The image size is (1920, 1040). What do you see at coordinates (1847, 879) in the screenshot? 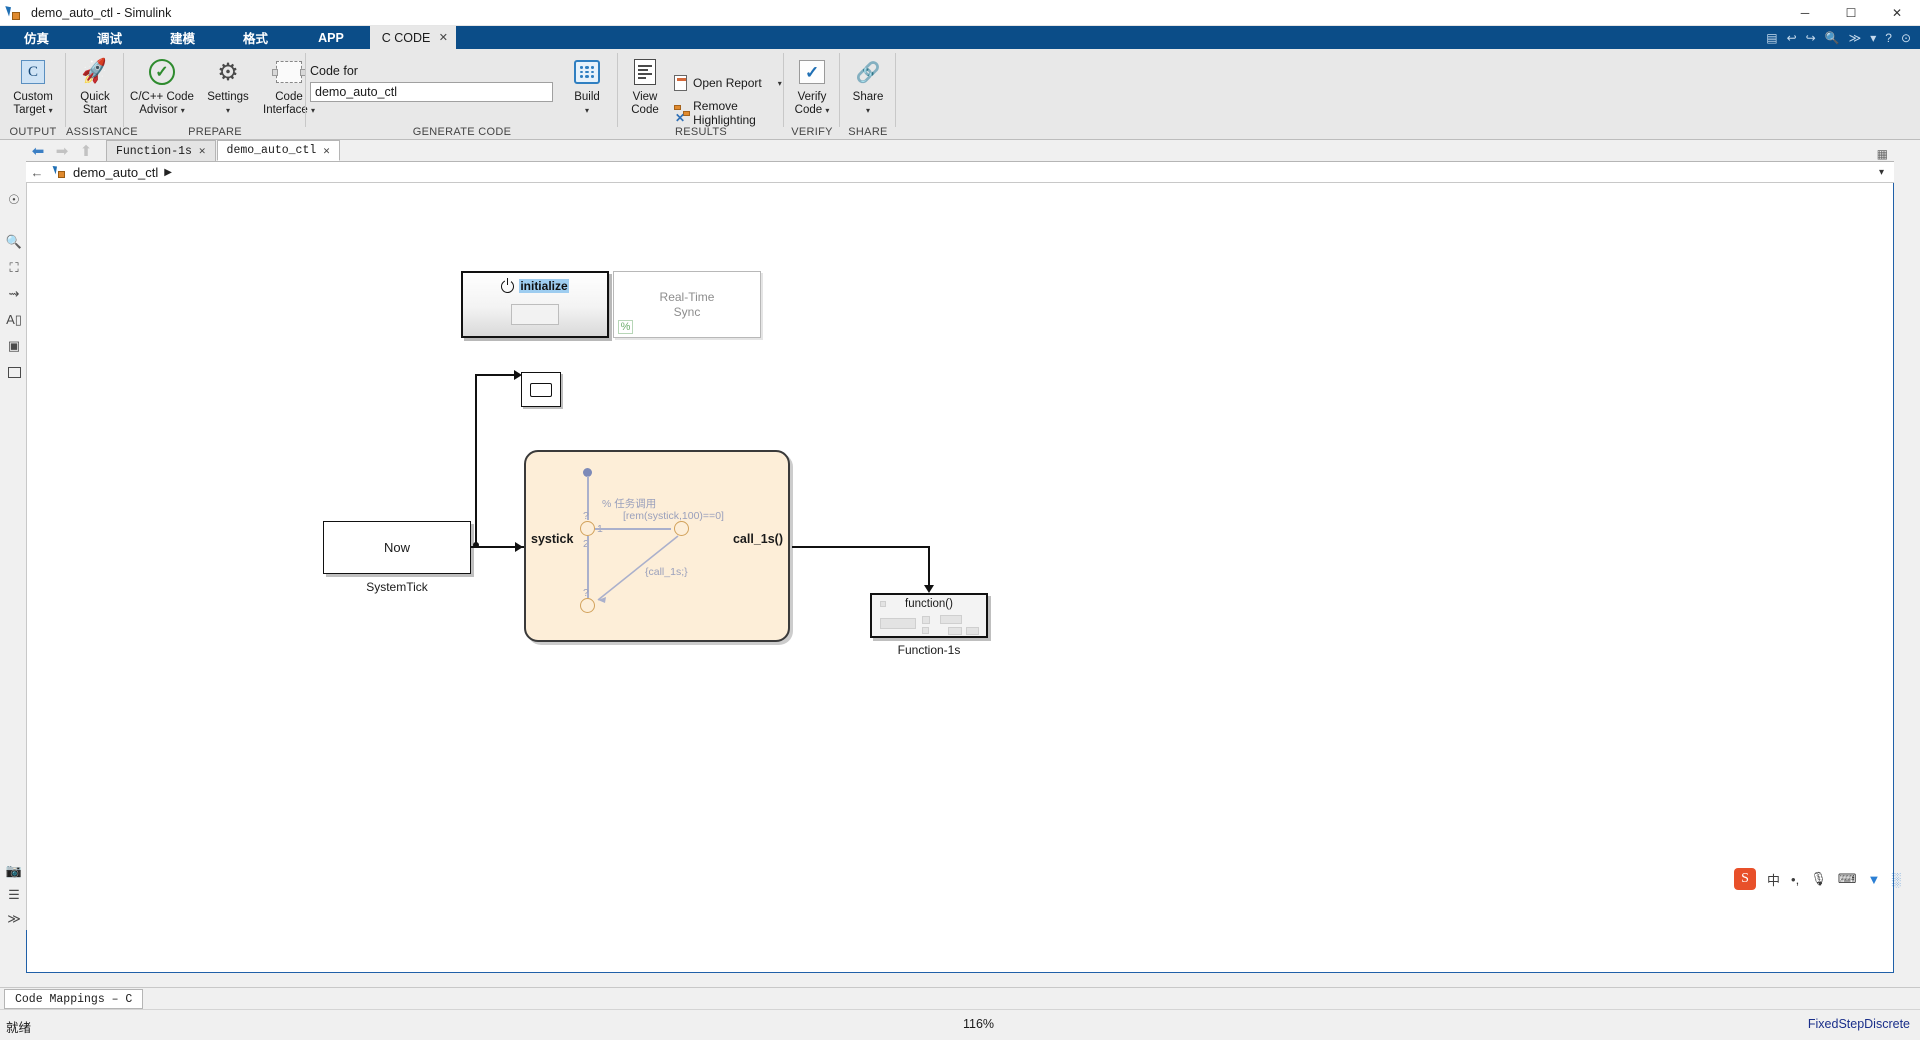
I see `ime-keyboard-icon: ⌨` at bounding box center [1847, 879].